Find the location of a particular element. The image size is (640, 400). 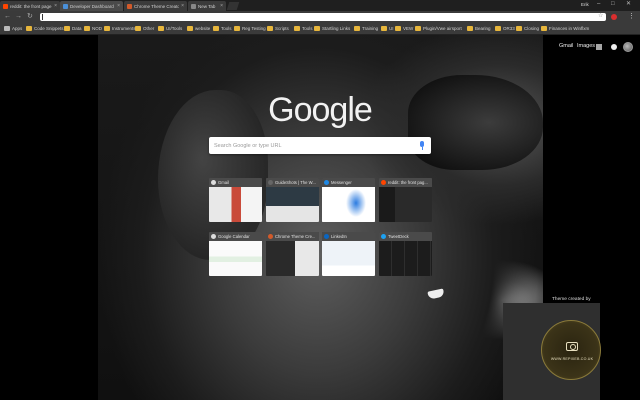

bookmark-folder: Data is located at coordinates (73, 28).